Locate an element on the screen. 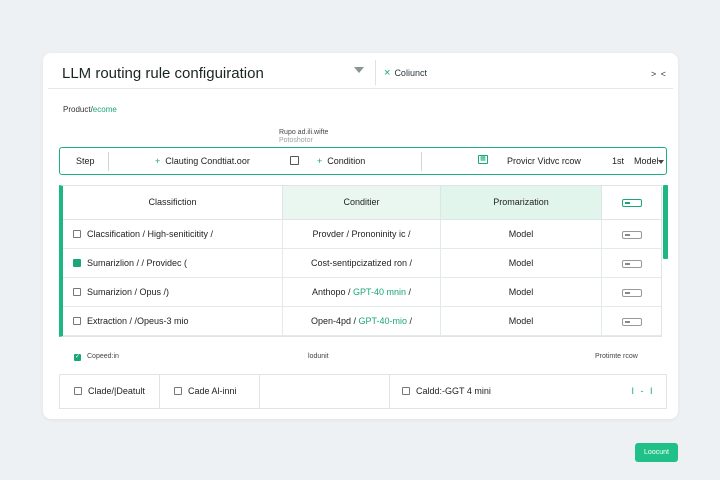 This screenshot has width=720, height=480. header-classification: Classifiction is located at coordinates (172, 202).